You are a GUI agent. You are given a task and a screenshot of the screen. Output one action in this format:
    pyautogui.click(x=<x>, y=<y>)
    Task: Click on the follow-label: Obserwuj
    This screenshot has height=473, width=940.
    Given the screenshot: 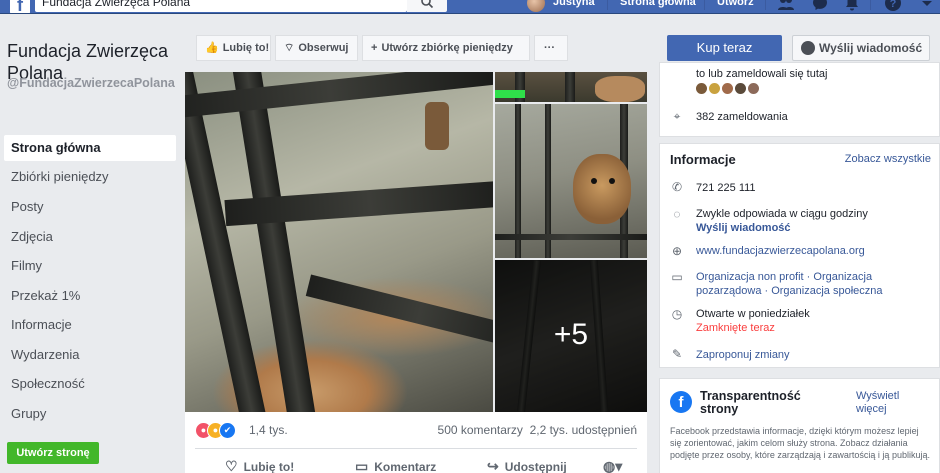 What is the action you would take?
    pyautogui.click(x=323, y=48)
    